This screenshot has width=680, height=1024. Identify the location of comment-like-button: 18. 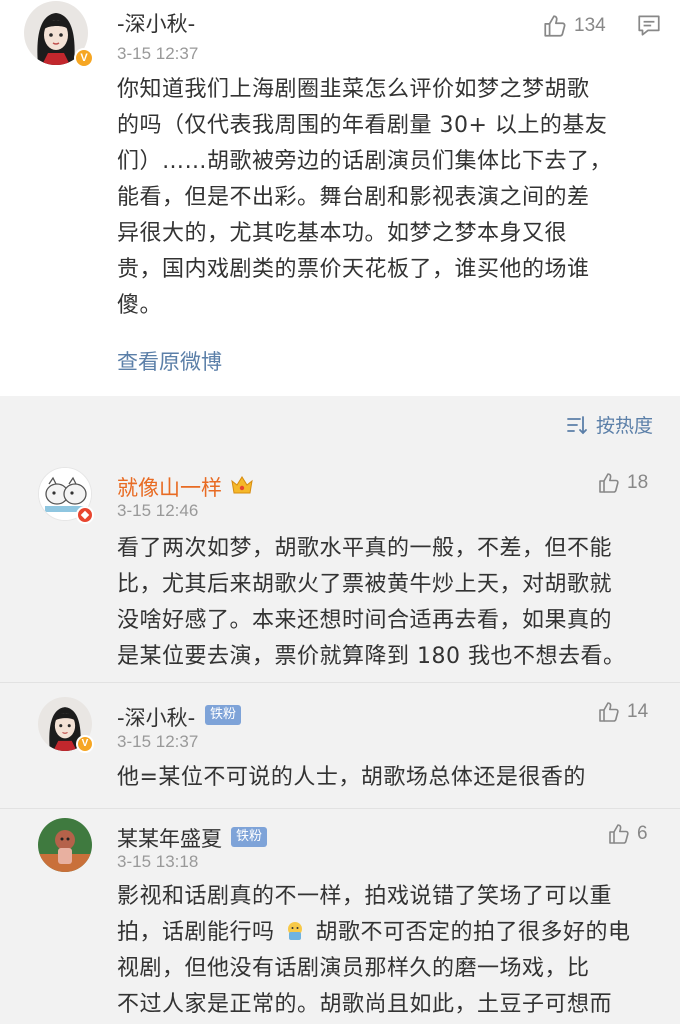
(622, 483).